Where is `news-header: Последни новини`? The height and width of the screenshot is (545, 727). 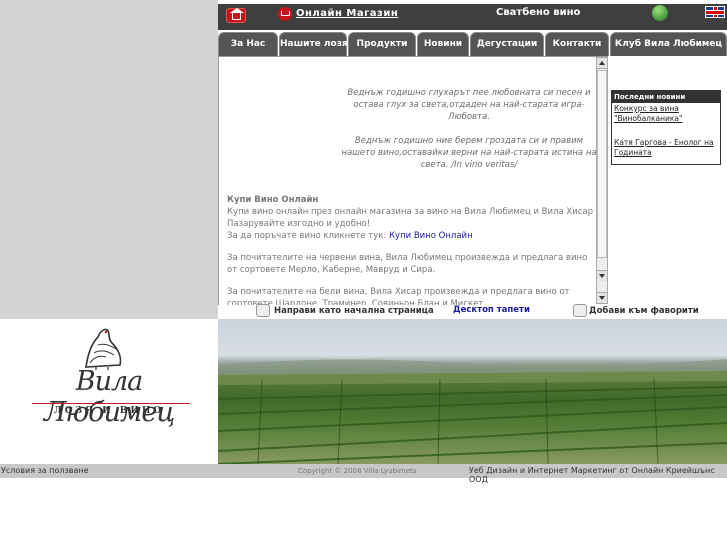 news-header: Последни новини is located at coordinates (666, 97).